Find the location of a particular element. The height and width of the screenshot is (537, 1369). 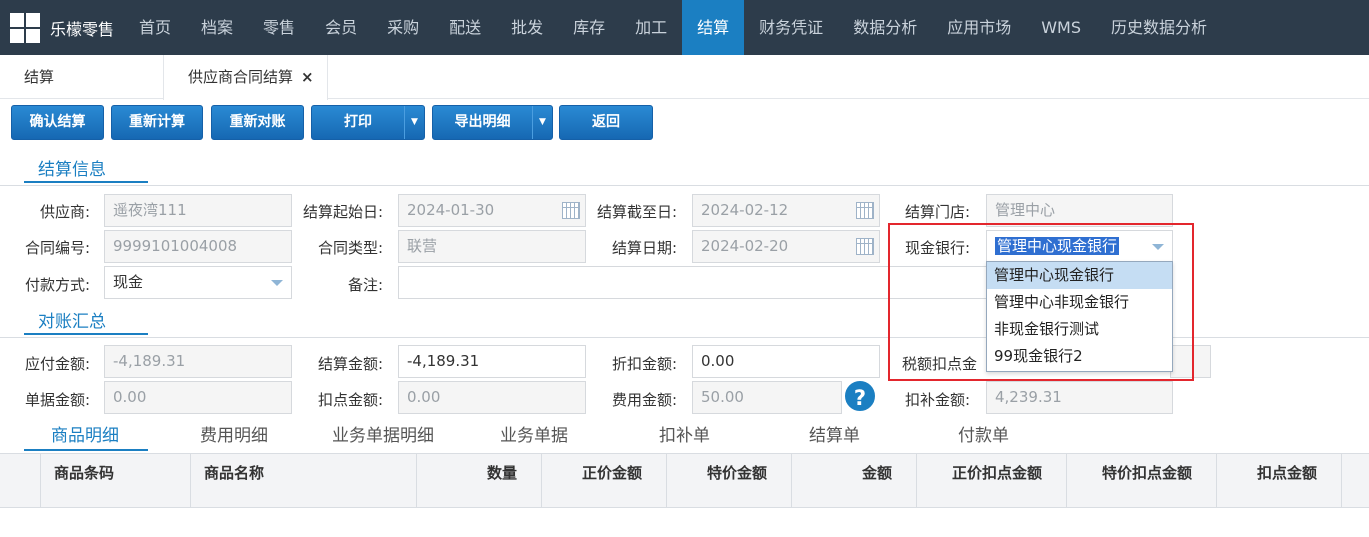

export-label: 导出明细 is located at coordinates (482, 122).